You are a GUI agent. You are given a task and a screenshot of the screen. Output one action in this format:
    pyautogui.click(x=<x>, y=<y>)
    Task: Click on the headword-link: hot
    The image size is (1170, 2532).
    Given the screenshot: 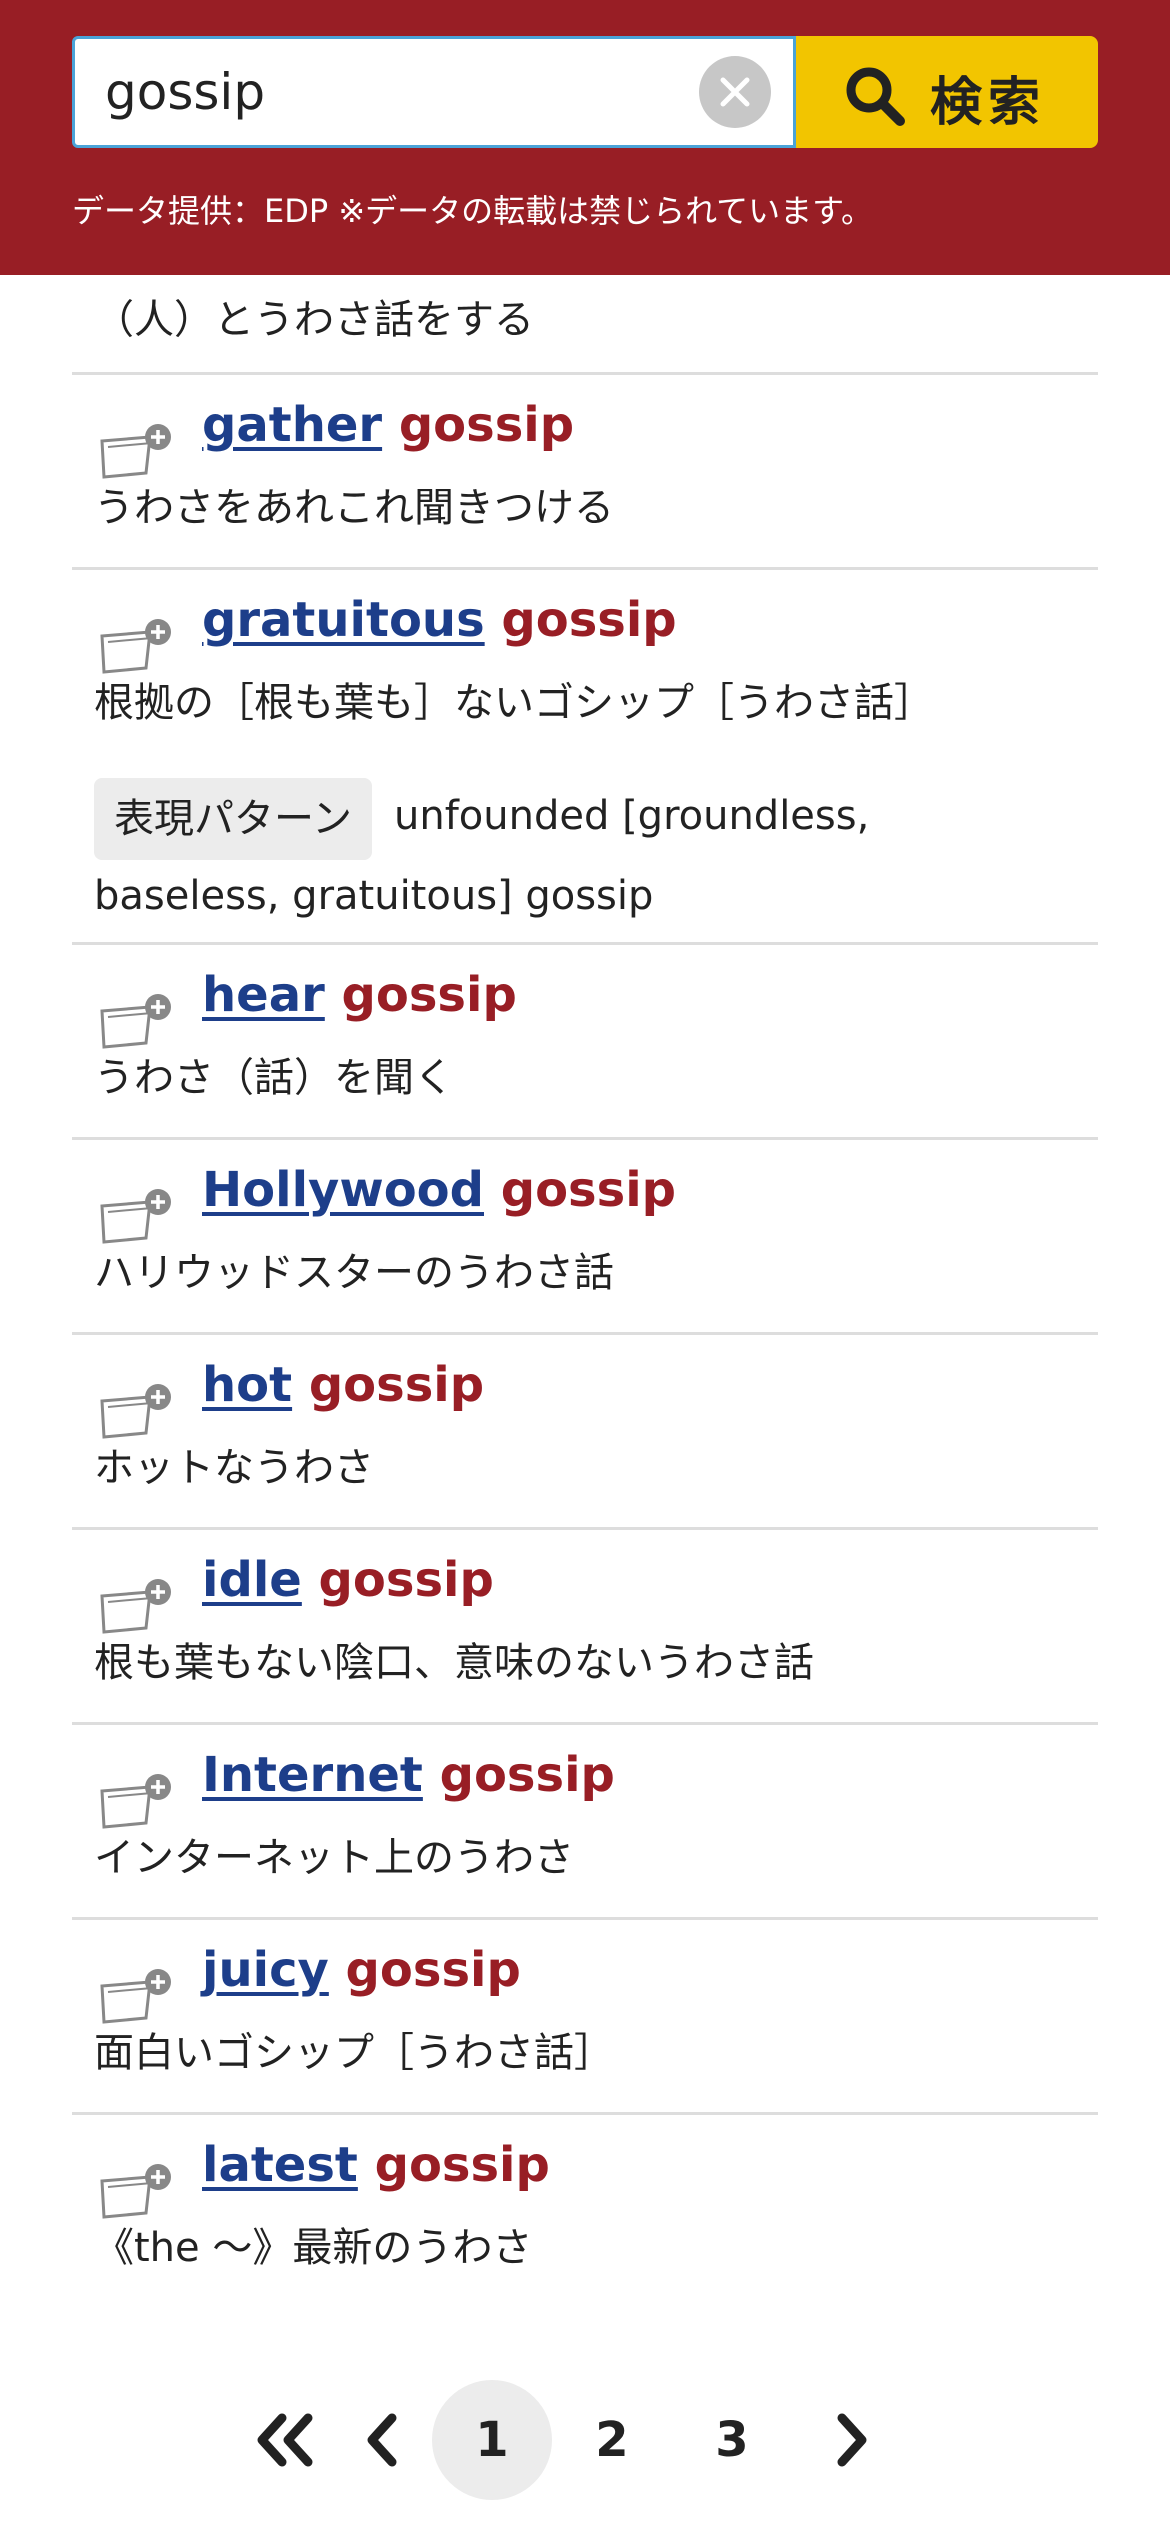 What is the action you would take?
    pyautogui.click(x=247, y=1385)
    